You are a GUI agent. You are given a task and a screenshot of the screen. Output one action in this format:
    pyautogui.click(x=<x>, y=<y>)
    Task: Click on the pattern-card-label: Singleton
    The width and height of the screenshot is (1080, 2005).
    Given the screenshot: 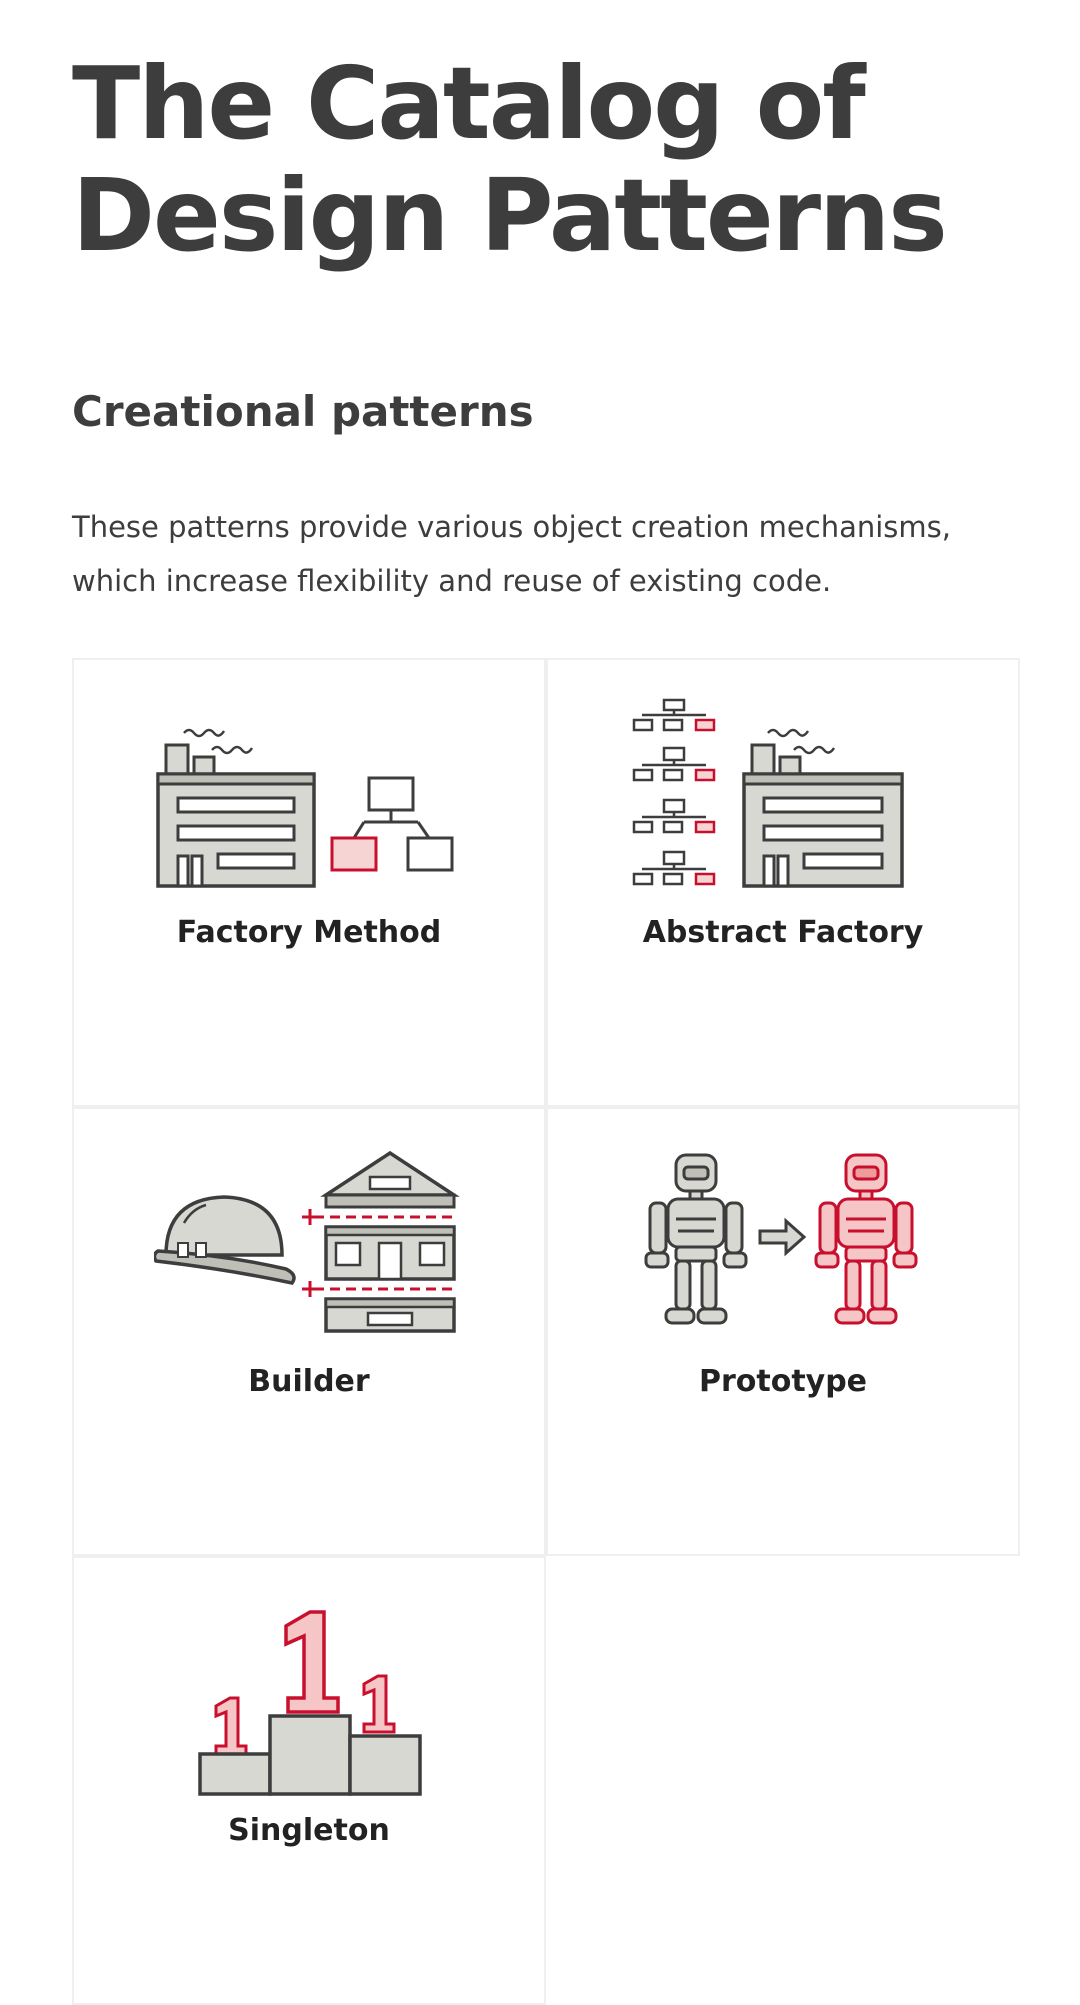 What is the action you would take?
    pyautogui.click(x=309, y=1830)
    